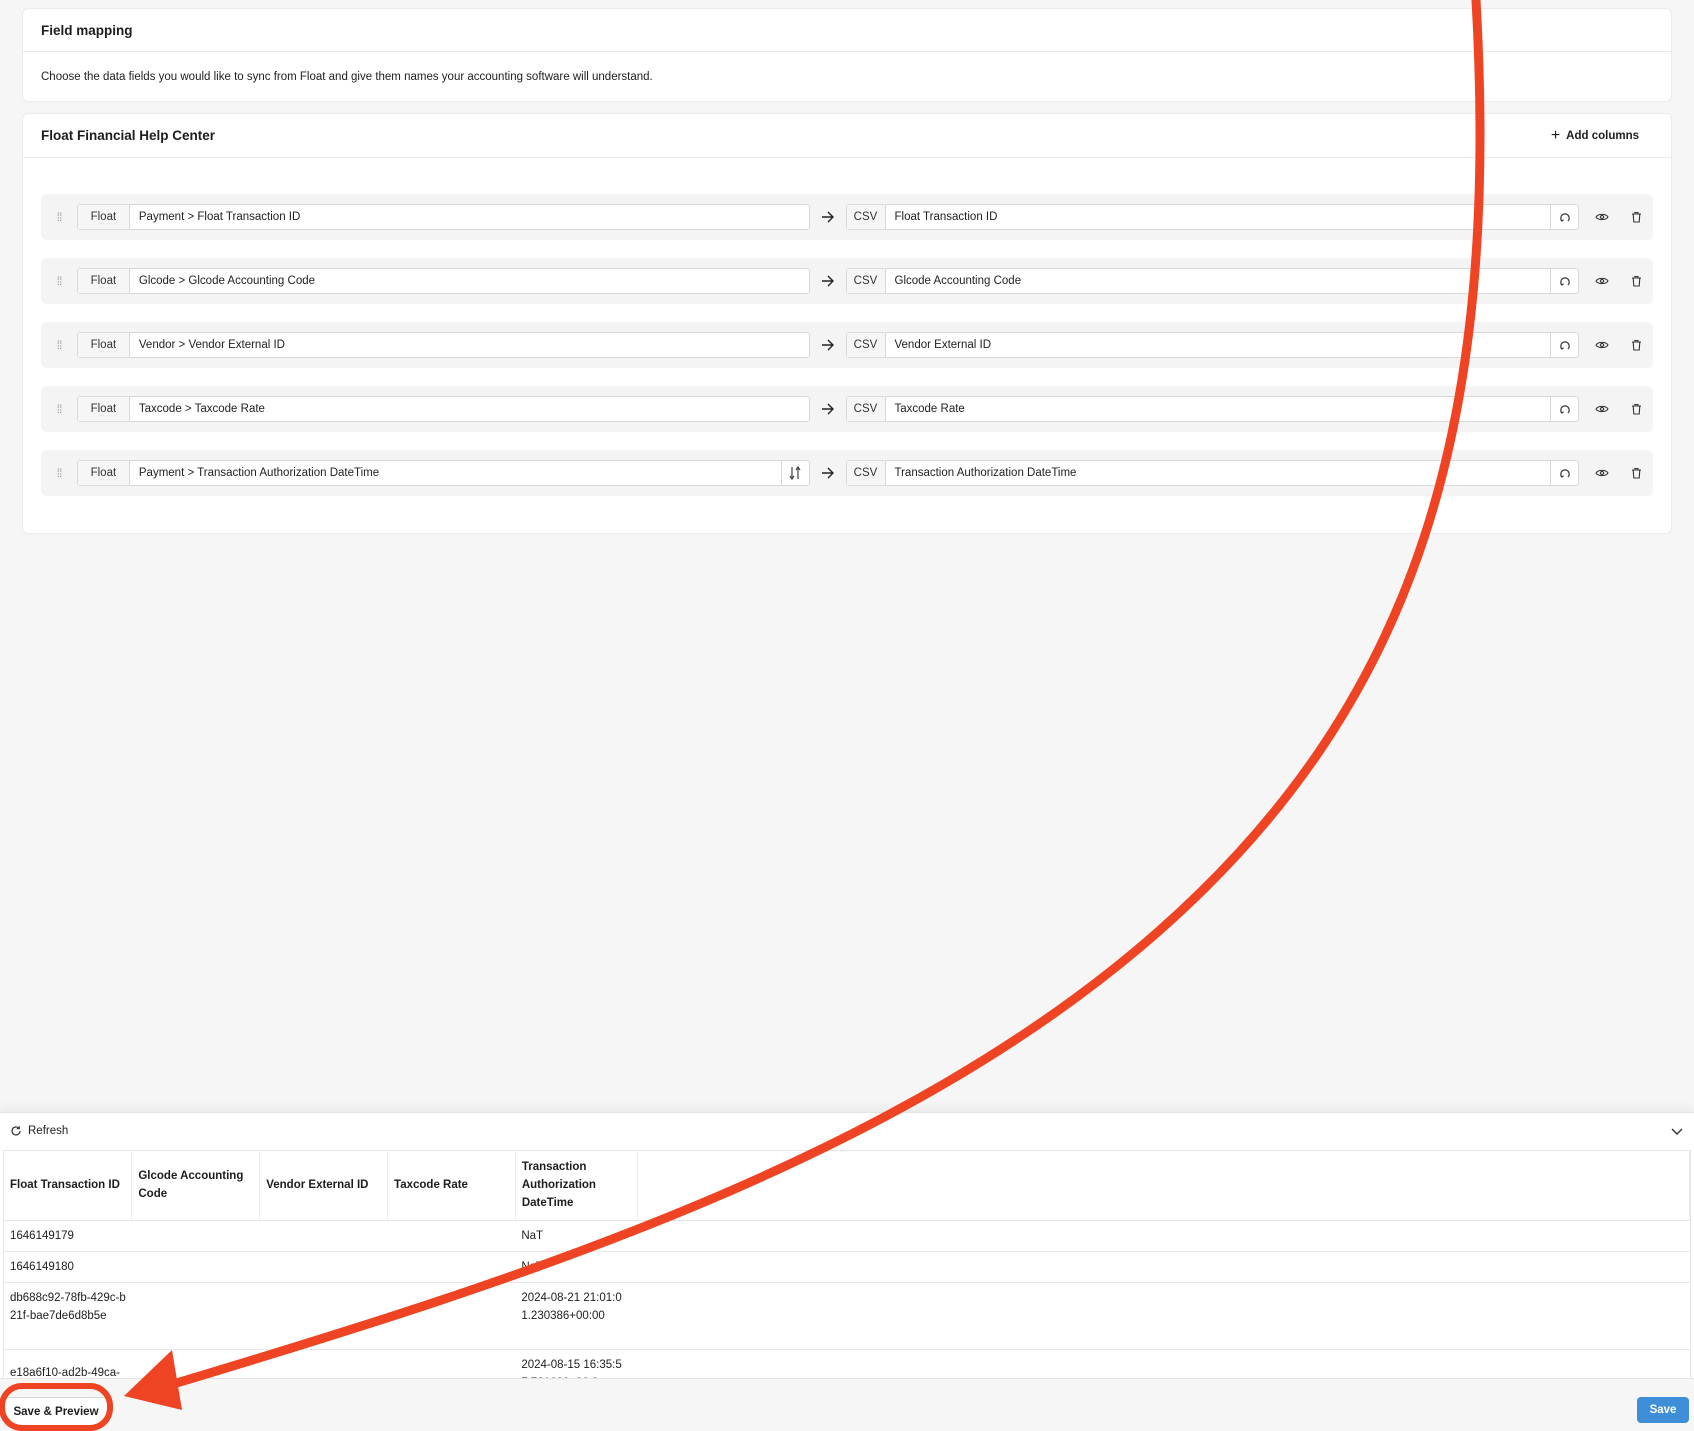  What do you see at coordinates (847, 1131) in the screenshot?
I see `preview-toolbar: Refresh` at bounding box center [847, 1131].